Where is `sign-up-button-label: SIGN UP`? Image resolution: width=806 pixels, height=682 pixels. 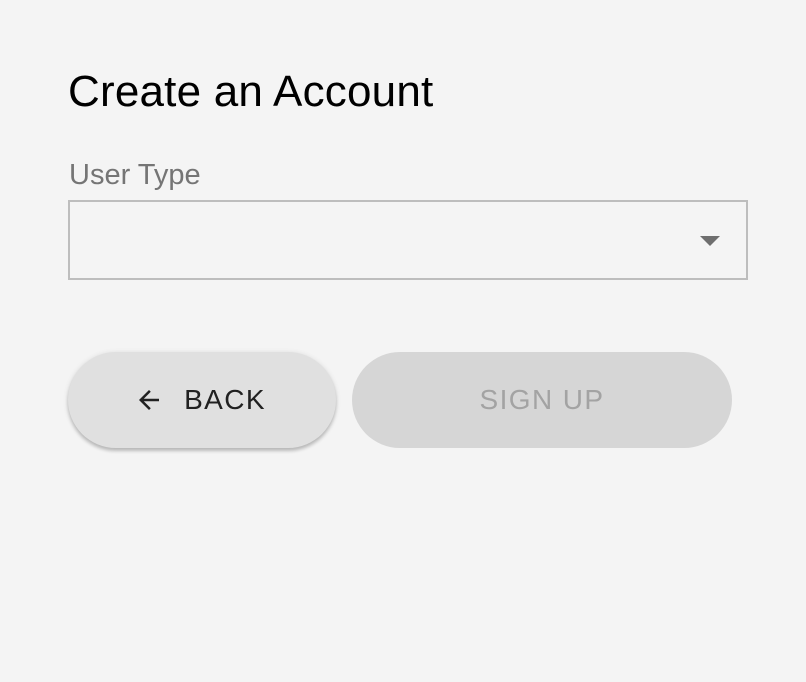 sign-up-button-label: SIGN UP is located at coordinates (542, 399).